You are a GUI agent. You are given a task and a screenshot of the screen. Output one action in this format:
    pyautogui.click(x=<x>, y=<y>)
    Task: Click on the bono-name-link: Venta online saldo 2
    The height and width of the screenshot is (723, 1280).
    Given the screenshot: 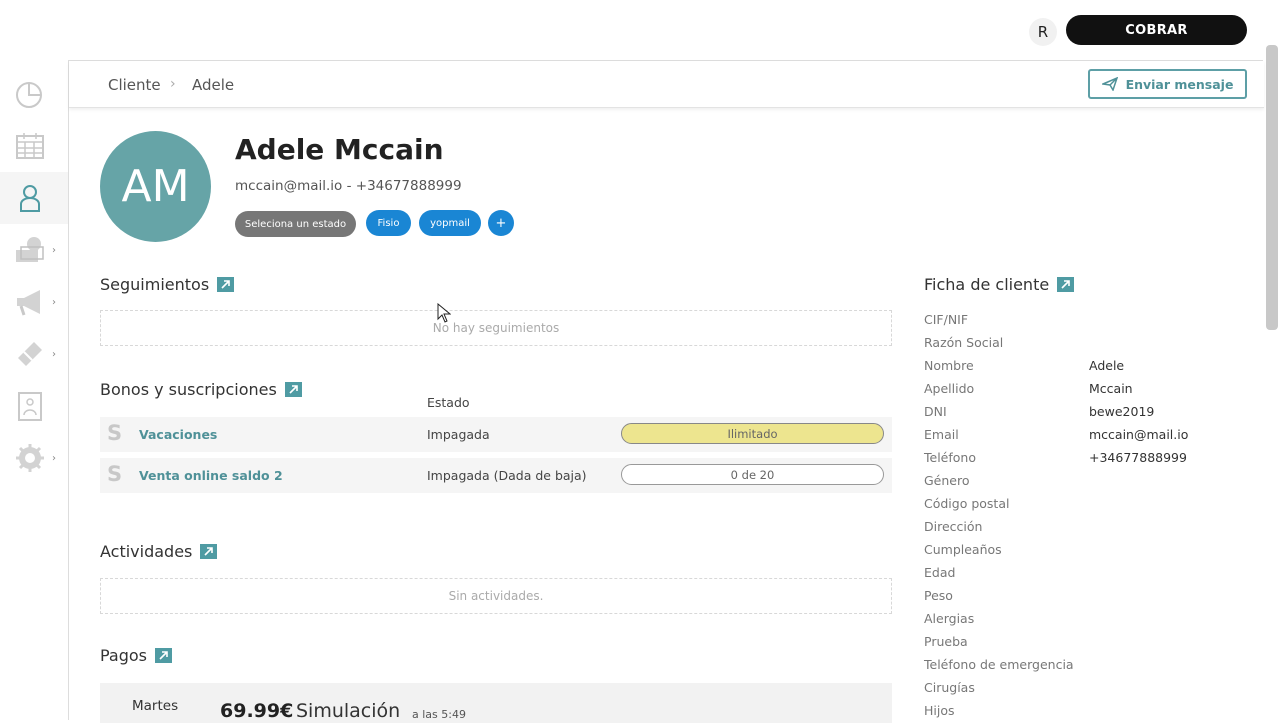 What is the action you would take?
    pyautogui.click(x=211, y=475)
    